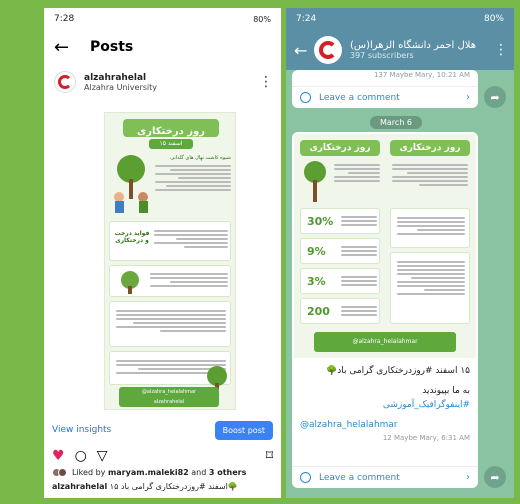  Describe the element at coordinates (320, 221) in the screenshot. I see `stat-percentage: 30%` at that location.